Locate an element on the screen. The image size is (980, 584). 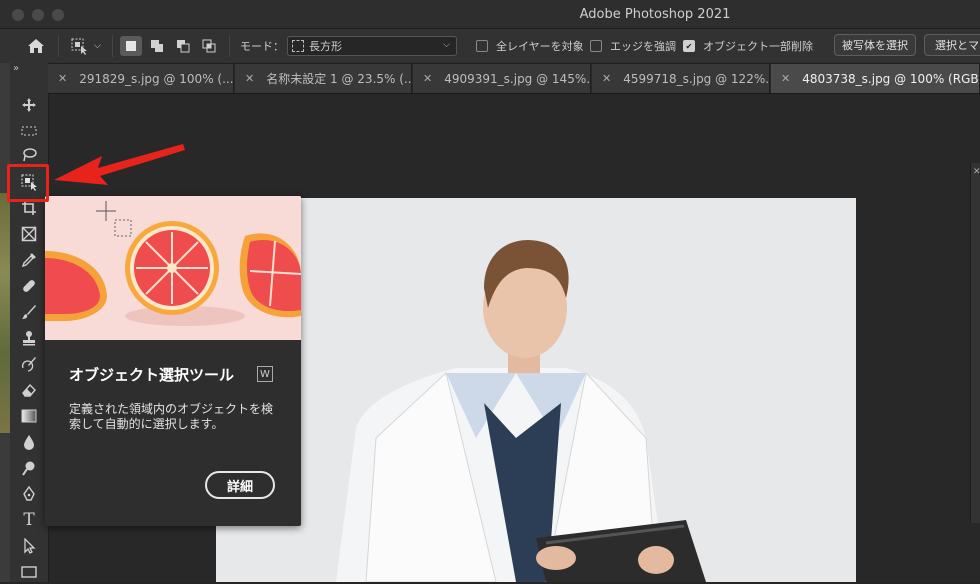
home-icon is located at coordinates (36, 46).